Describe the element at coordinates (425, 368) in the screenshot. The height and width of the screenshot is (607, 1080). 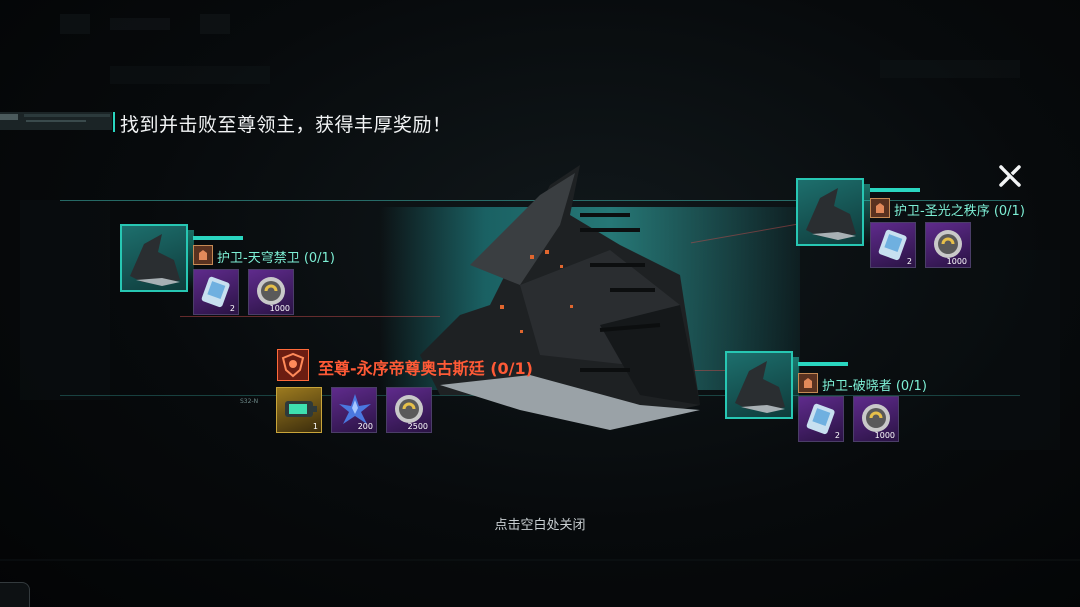
I see `boss-name: 至尊-永序帝尊奥古斯廷 (0/1)` at that location.